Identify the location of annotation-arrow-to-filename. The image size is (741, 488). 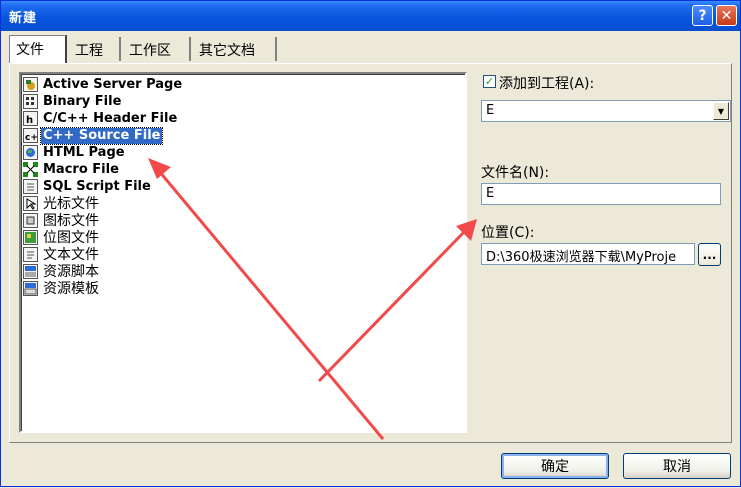
(397, 301).